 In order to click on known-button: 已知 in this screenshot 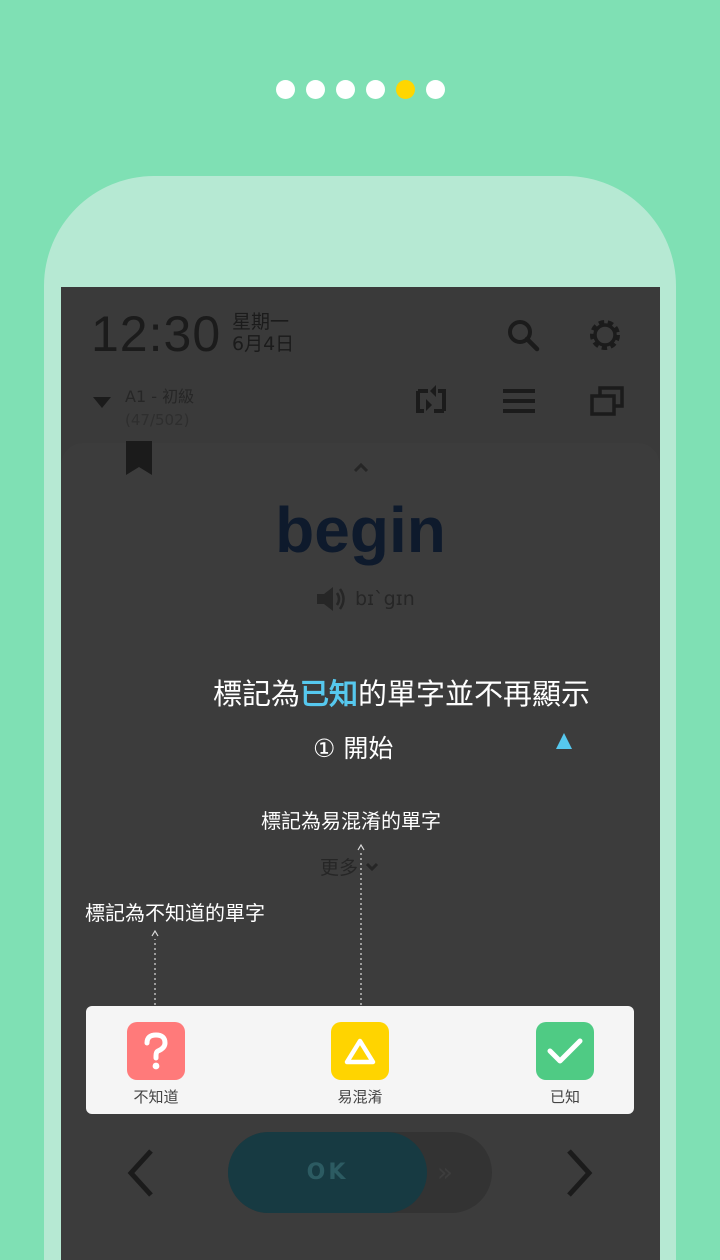, I will do `click(565, 1064)`.